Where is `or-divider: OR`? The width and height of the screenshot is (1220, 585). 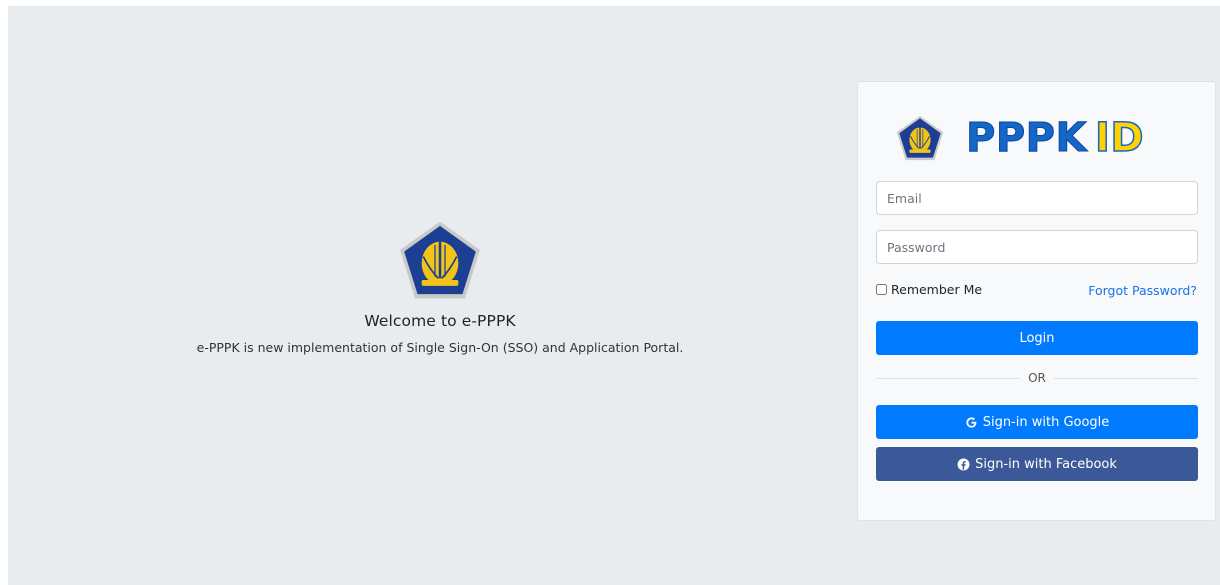
or-divider: OR is located at coordinates (1037, 378).